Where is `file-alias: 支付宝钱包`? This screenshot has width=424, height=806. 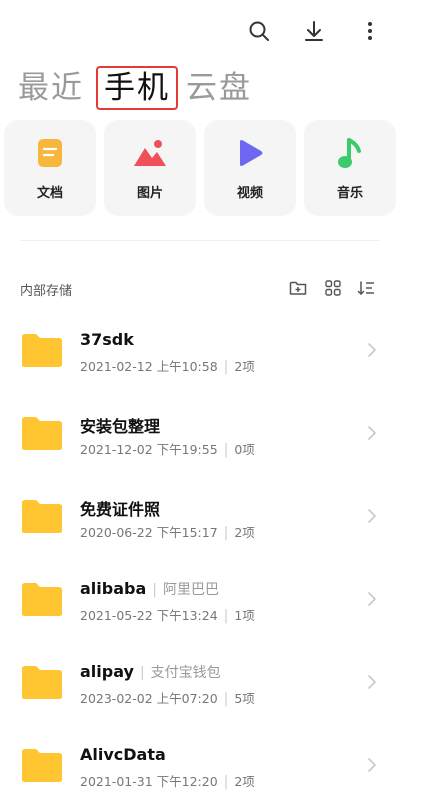
file-alias: 支付宝钱包 is located at coordinates (185, 673).